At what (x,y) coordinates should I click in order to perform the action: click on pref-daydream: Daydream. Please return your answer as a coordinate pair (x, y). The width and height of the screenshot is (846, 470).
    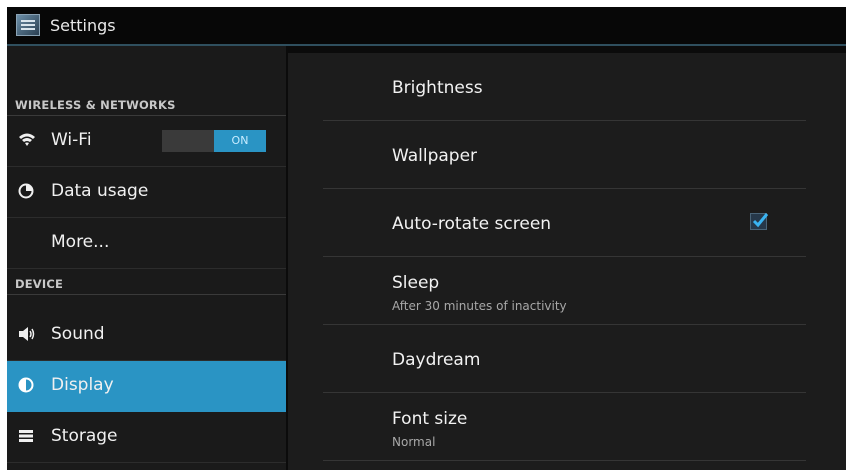
    Looking at the image, I should click on (564, 359).